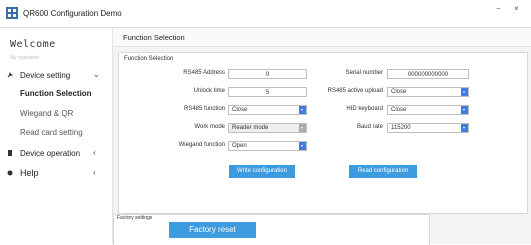 The width and height of the screenshot is (531, 245). I want to click on nav-device-setting: Device setting ⌄, so click(56, 76).